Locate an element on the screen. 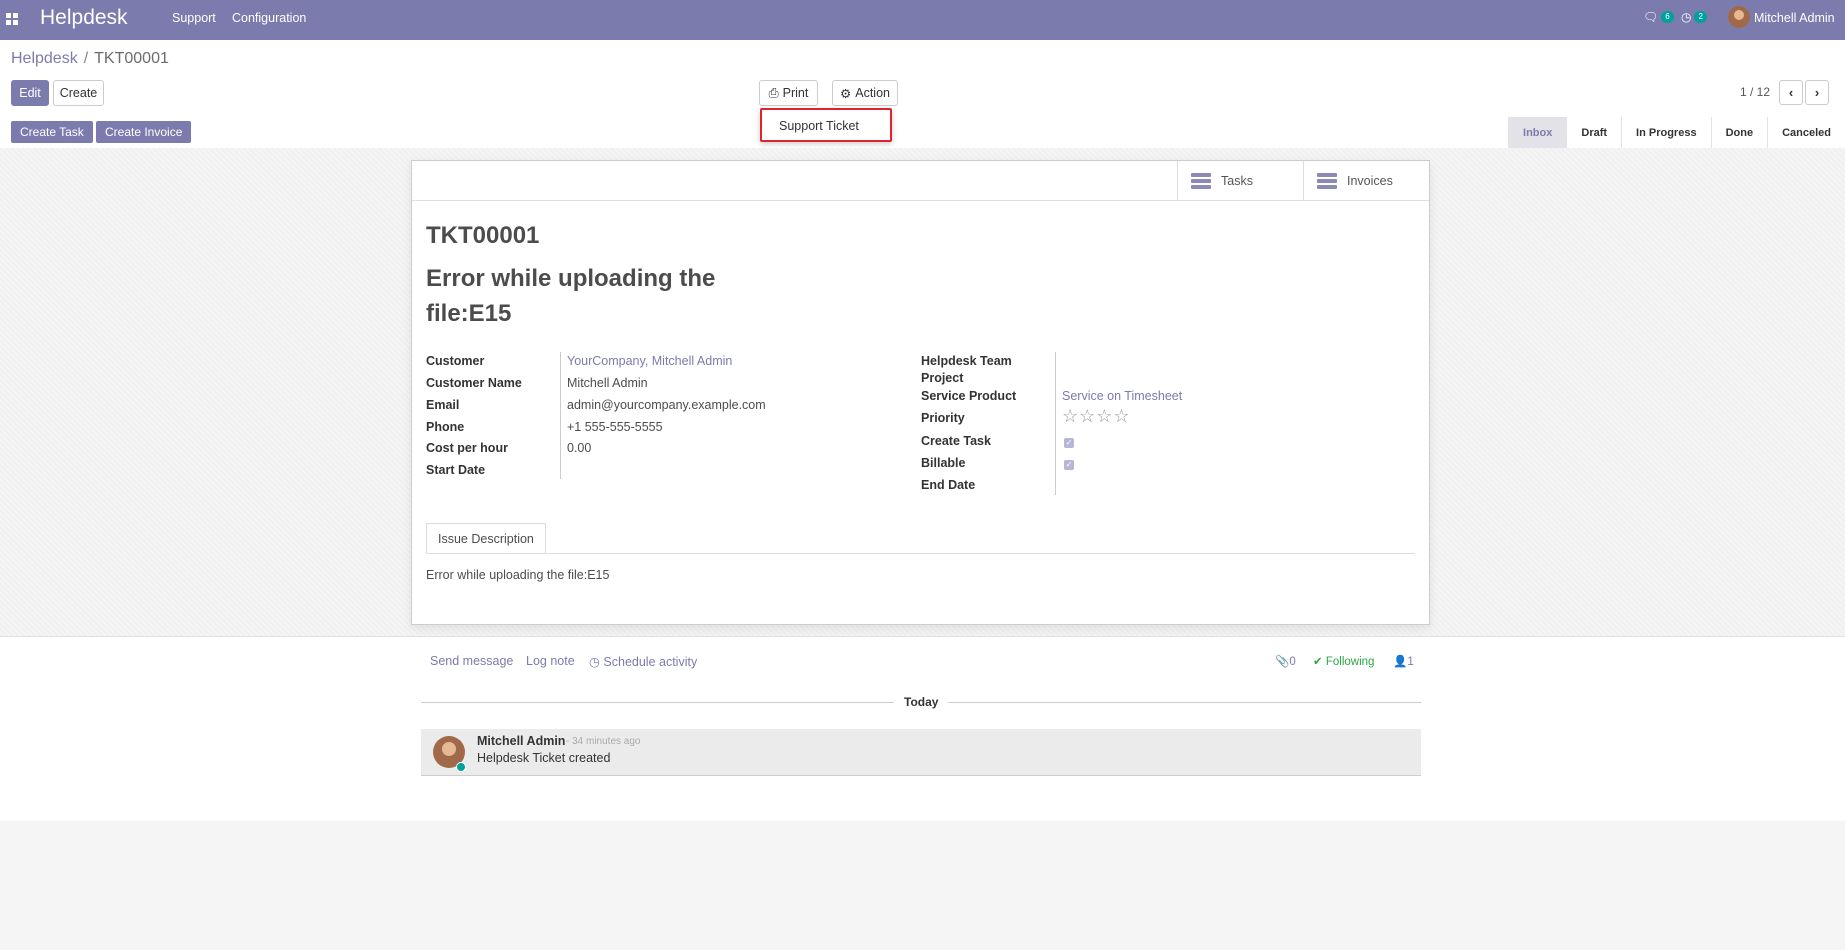 Image resolution: width=1845 pixels, height=950 pixels. start-date-label: Start Date is located at coordinates (456, 470).